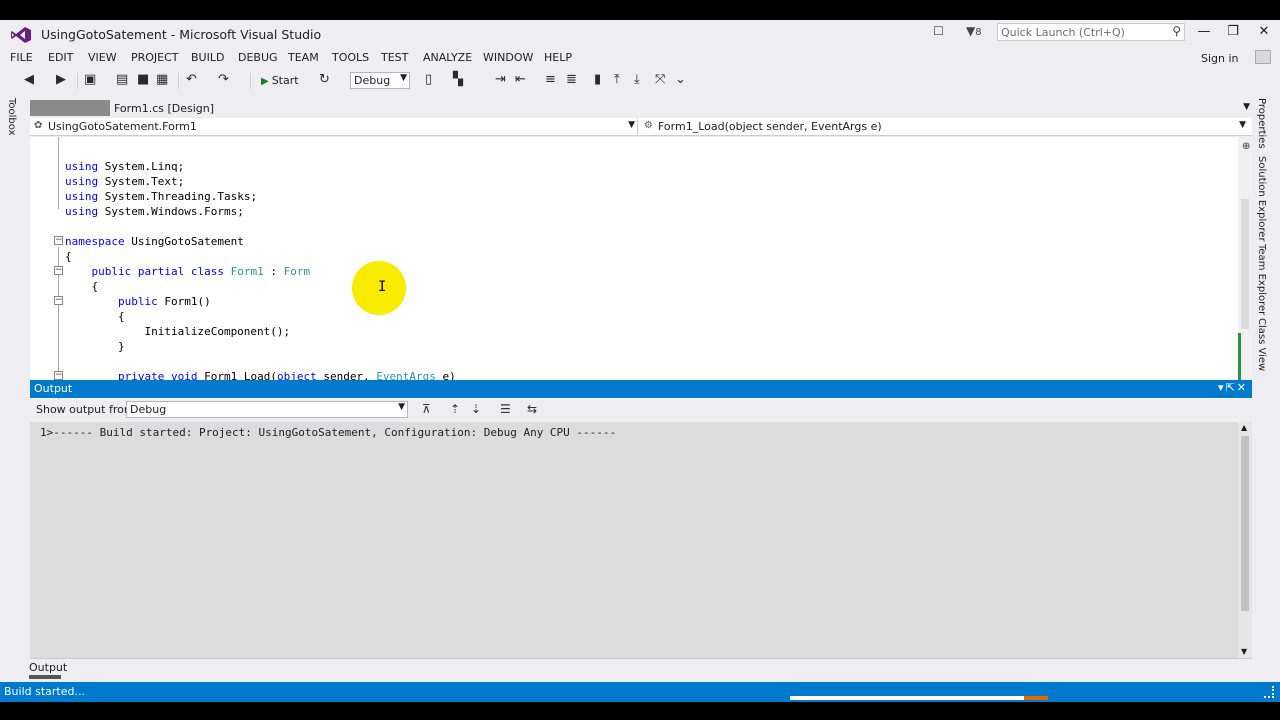 Image resolution: width=1280 pixels, height=720 pixels. Describe the element at coordinates (641, 389) in the screenshot. I see `output-panel-title-bar: Output ▾⇱✕` at that location.